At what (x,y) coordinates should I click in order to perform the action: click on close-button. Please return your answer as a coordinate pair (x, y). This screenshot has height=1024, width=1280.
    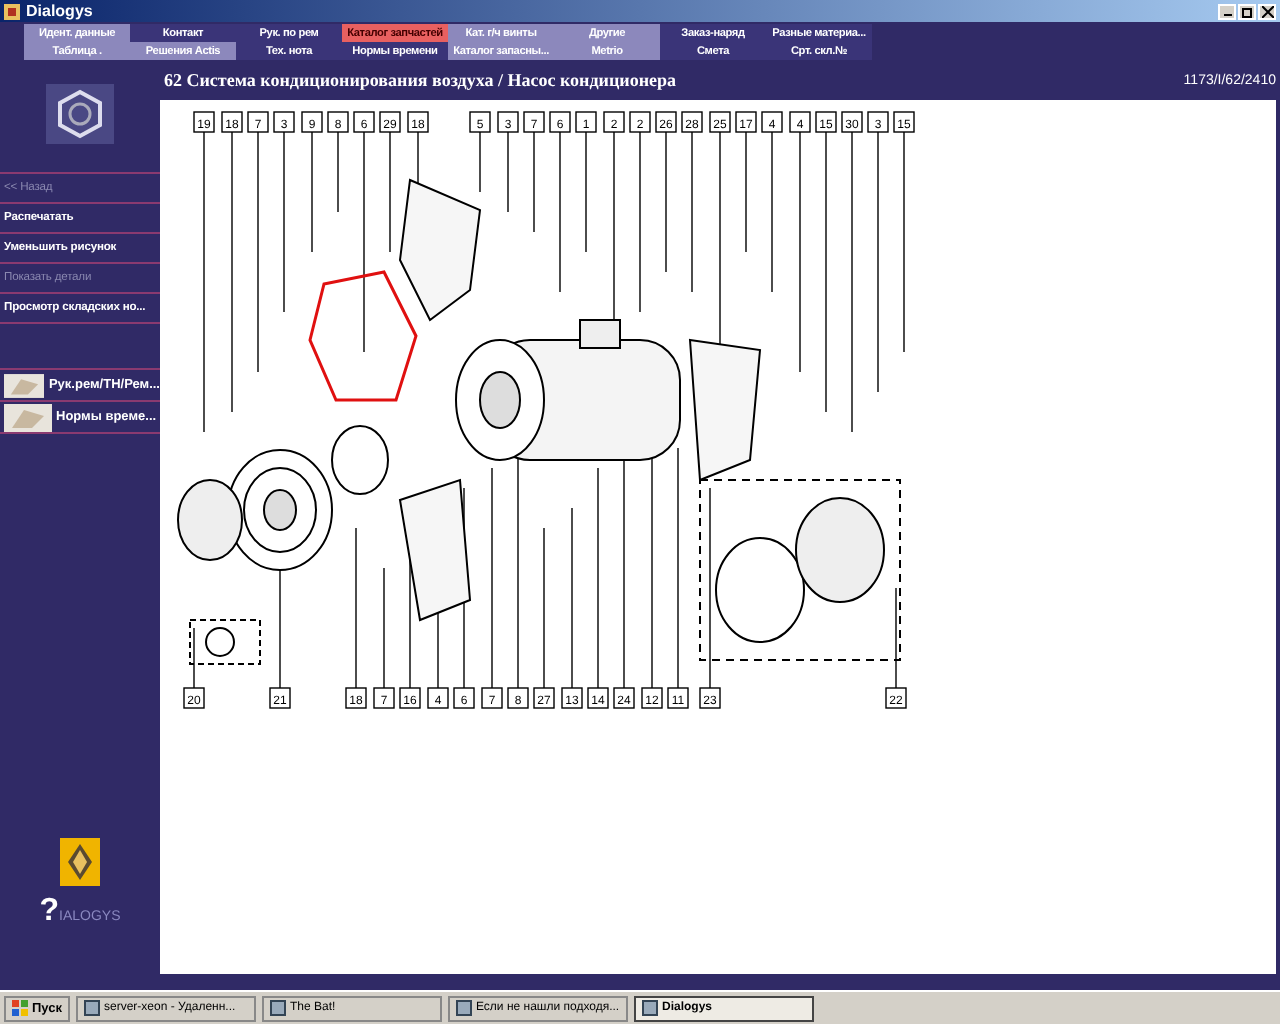
    Looking at the image, I should click on (1267, 11).